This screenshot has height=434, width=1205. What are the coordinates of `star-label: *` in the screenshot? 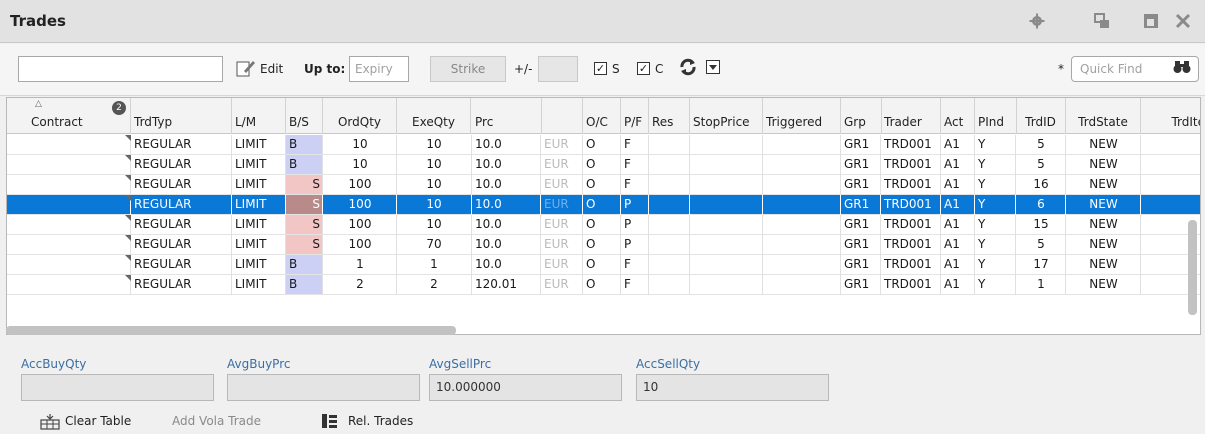 It's located at (1061, 69).